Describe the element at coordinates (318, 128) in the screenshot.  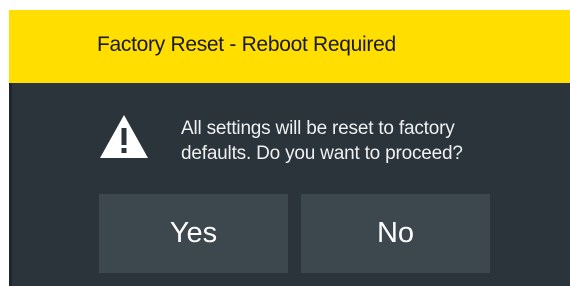
I see `dialog-message-line-1: All settings will be reset to factory` at that location.